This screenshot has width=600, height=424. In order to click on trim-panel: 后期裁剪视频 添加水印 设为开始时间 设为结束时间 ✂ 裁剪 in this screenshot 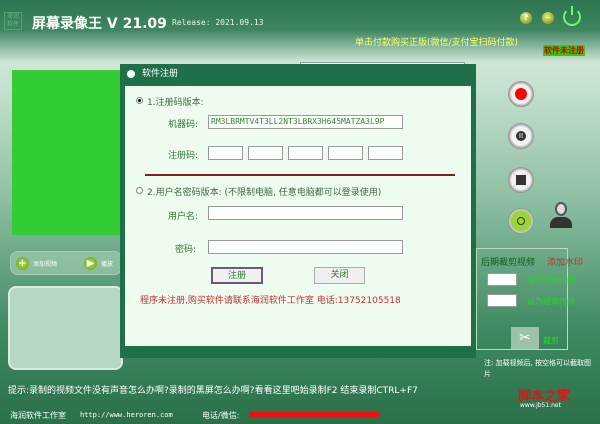, I will do `click(529, 299)`.